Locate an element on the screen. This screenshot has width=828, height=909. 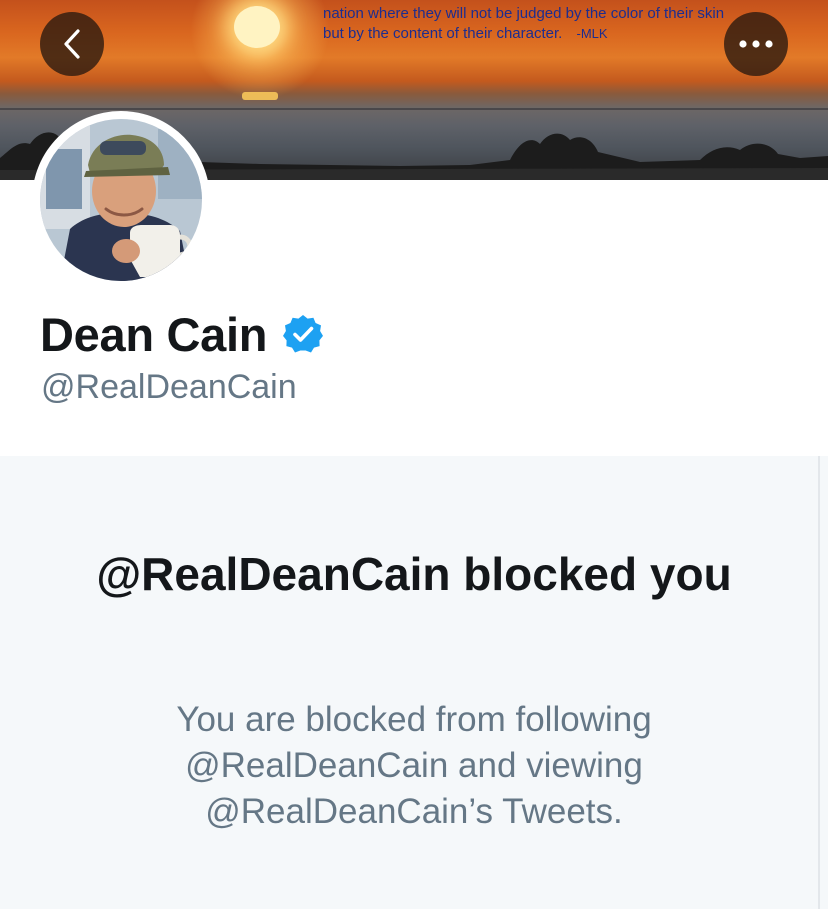
blocked-title: @RealDeanCain blocked you is located at coordinates (414, 574).